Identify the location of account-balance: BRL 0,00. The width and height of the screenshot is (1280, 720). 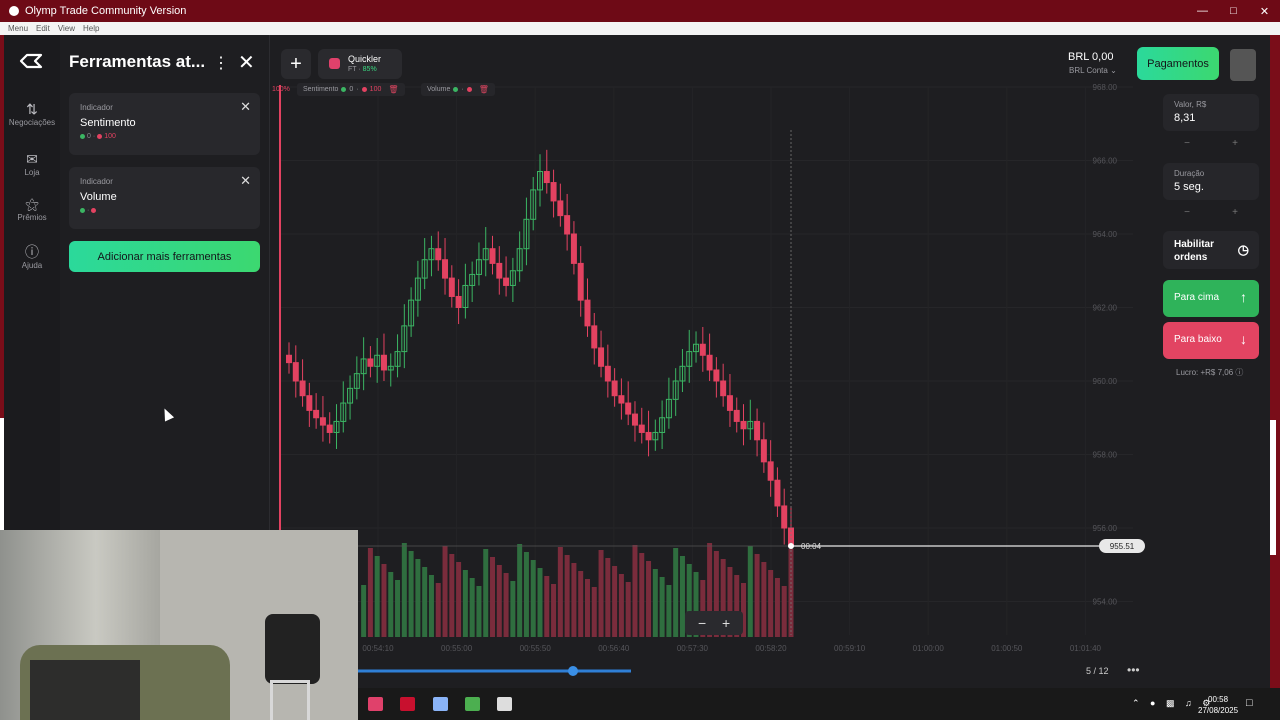
(1090, 57).